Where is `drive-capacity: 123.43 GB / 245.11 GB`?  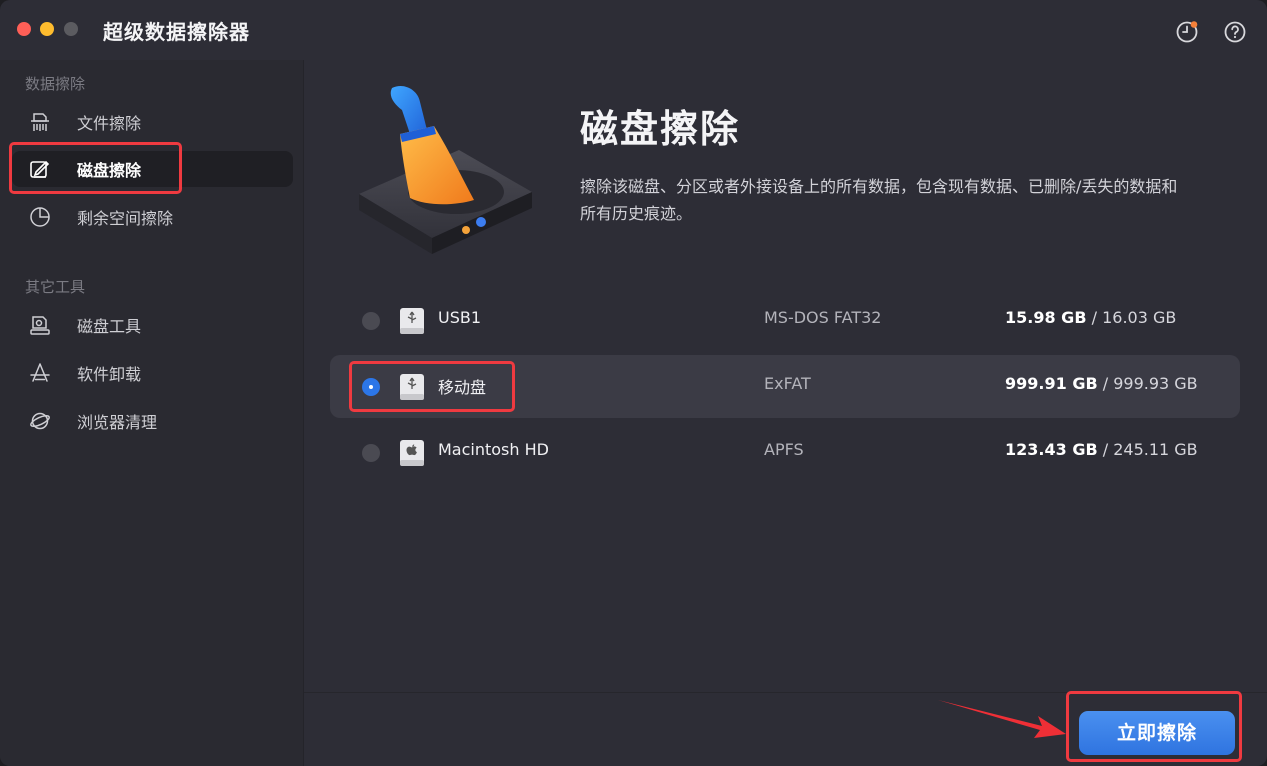 drive-capacity: 123.43 GB / 245.11 GB is located at coordinates (1101, 449).